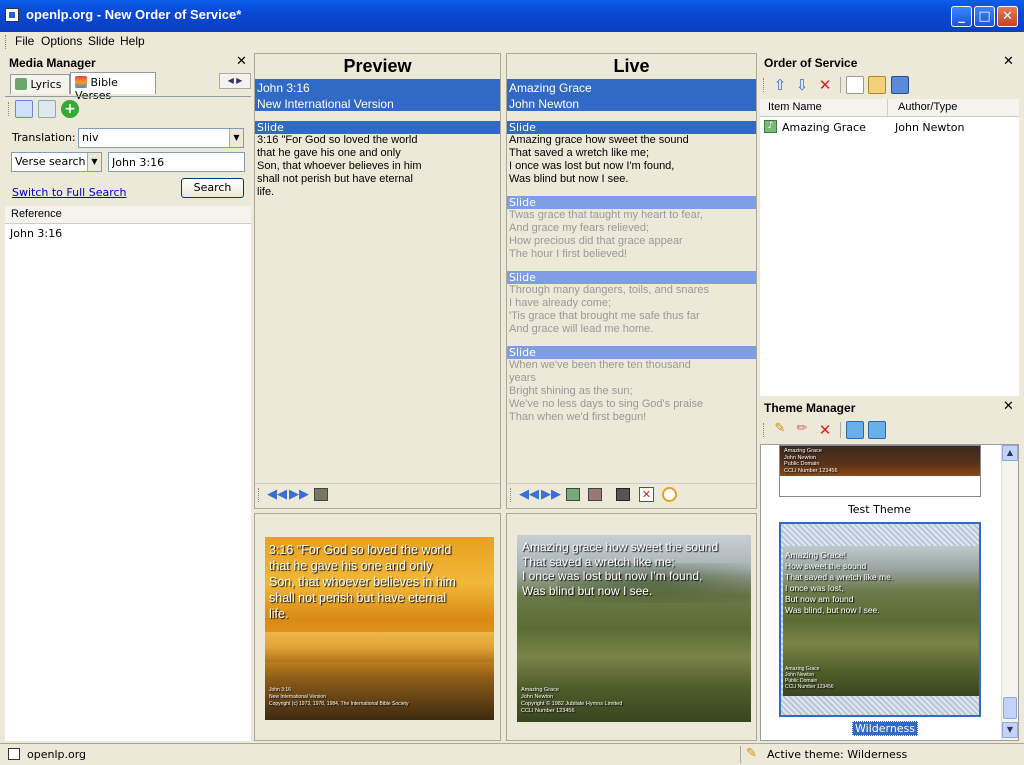  I want to click on go-live-icon, so click(321, 494).